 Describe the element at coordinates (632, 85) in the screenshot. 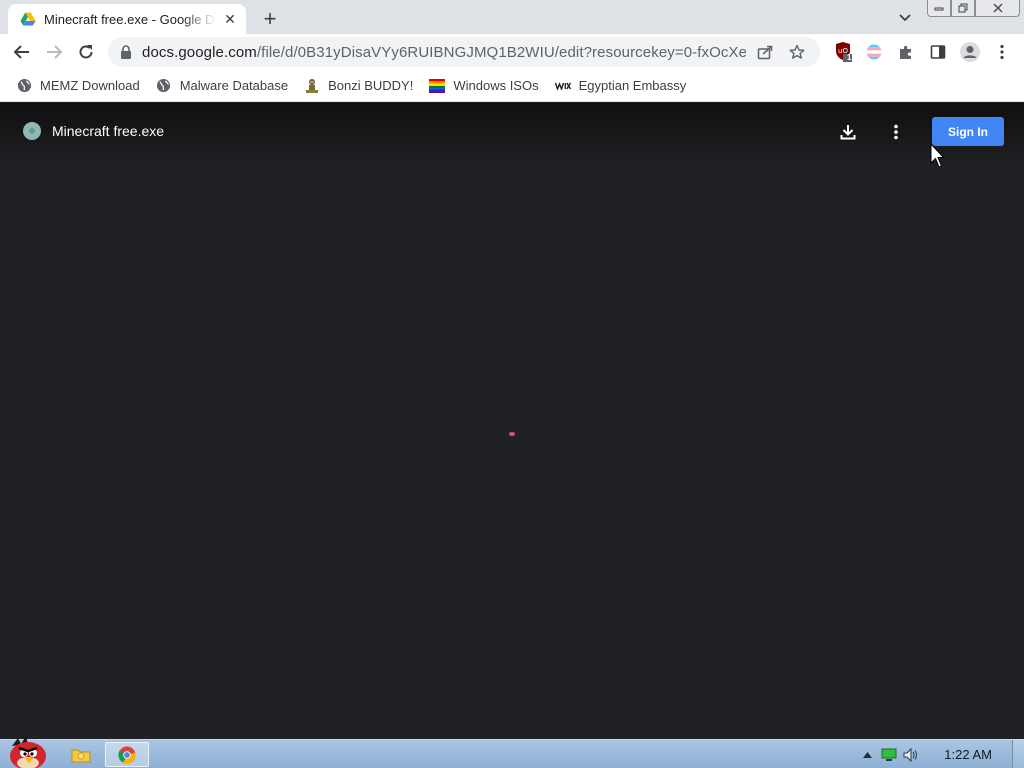

I see `bookmark-label: Egyptian Embassy` at that location.